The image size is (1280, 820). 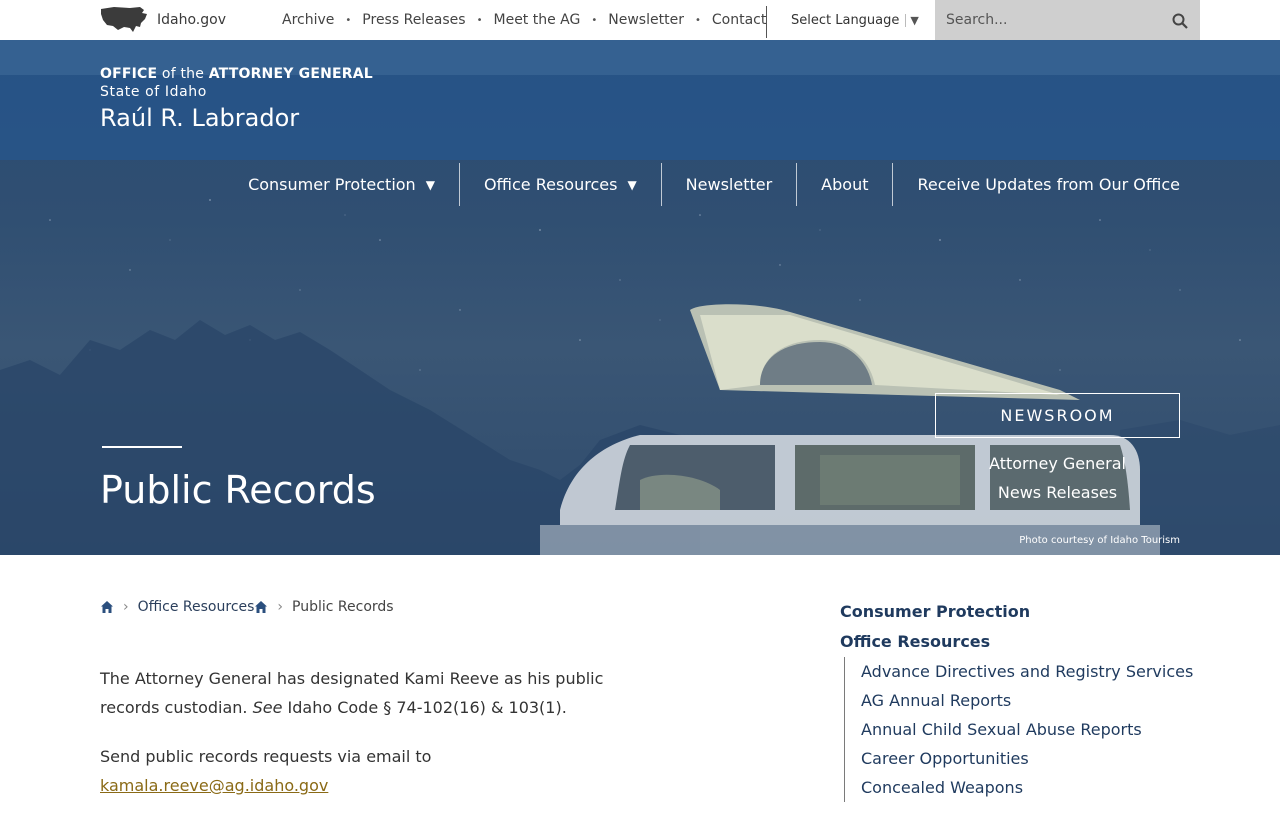 What do you see at coordinates (1020, 612) in the screenshot?
I see `sidebar-consumer-protection: Consumer Protection` at bounding box center [1020, 612].